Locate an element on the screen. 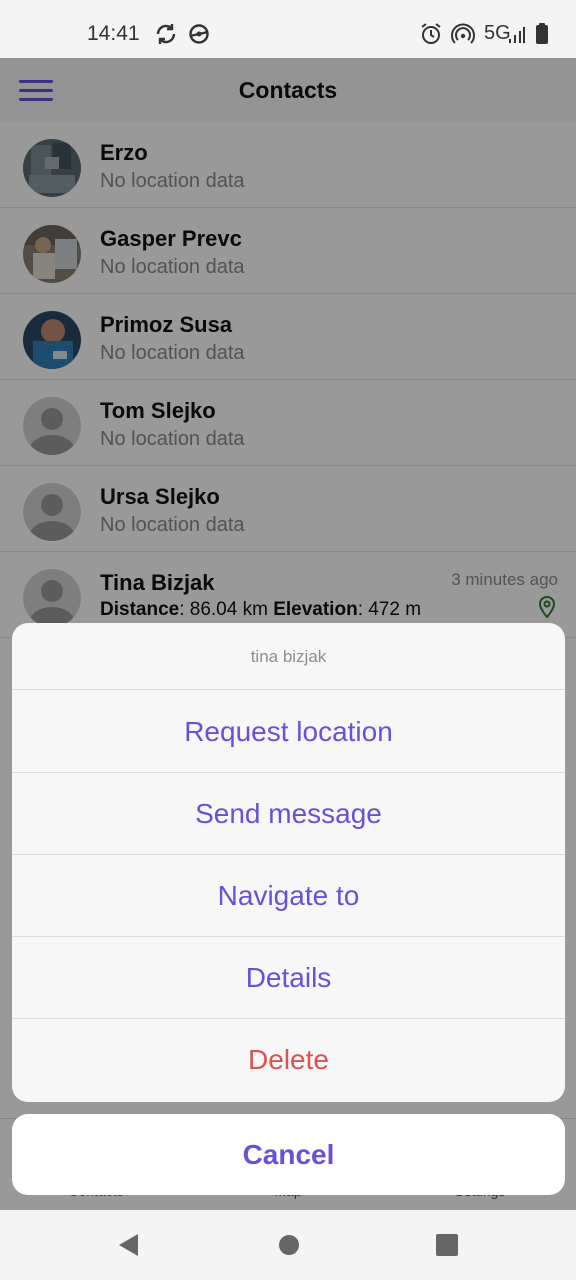 The width and height of the screenshot is (576, 1280). cancel-button: Cancel is located at coordinates (288, 1154).